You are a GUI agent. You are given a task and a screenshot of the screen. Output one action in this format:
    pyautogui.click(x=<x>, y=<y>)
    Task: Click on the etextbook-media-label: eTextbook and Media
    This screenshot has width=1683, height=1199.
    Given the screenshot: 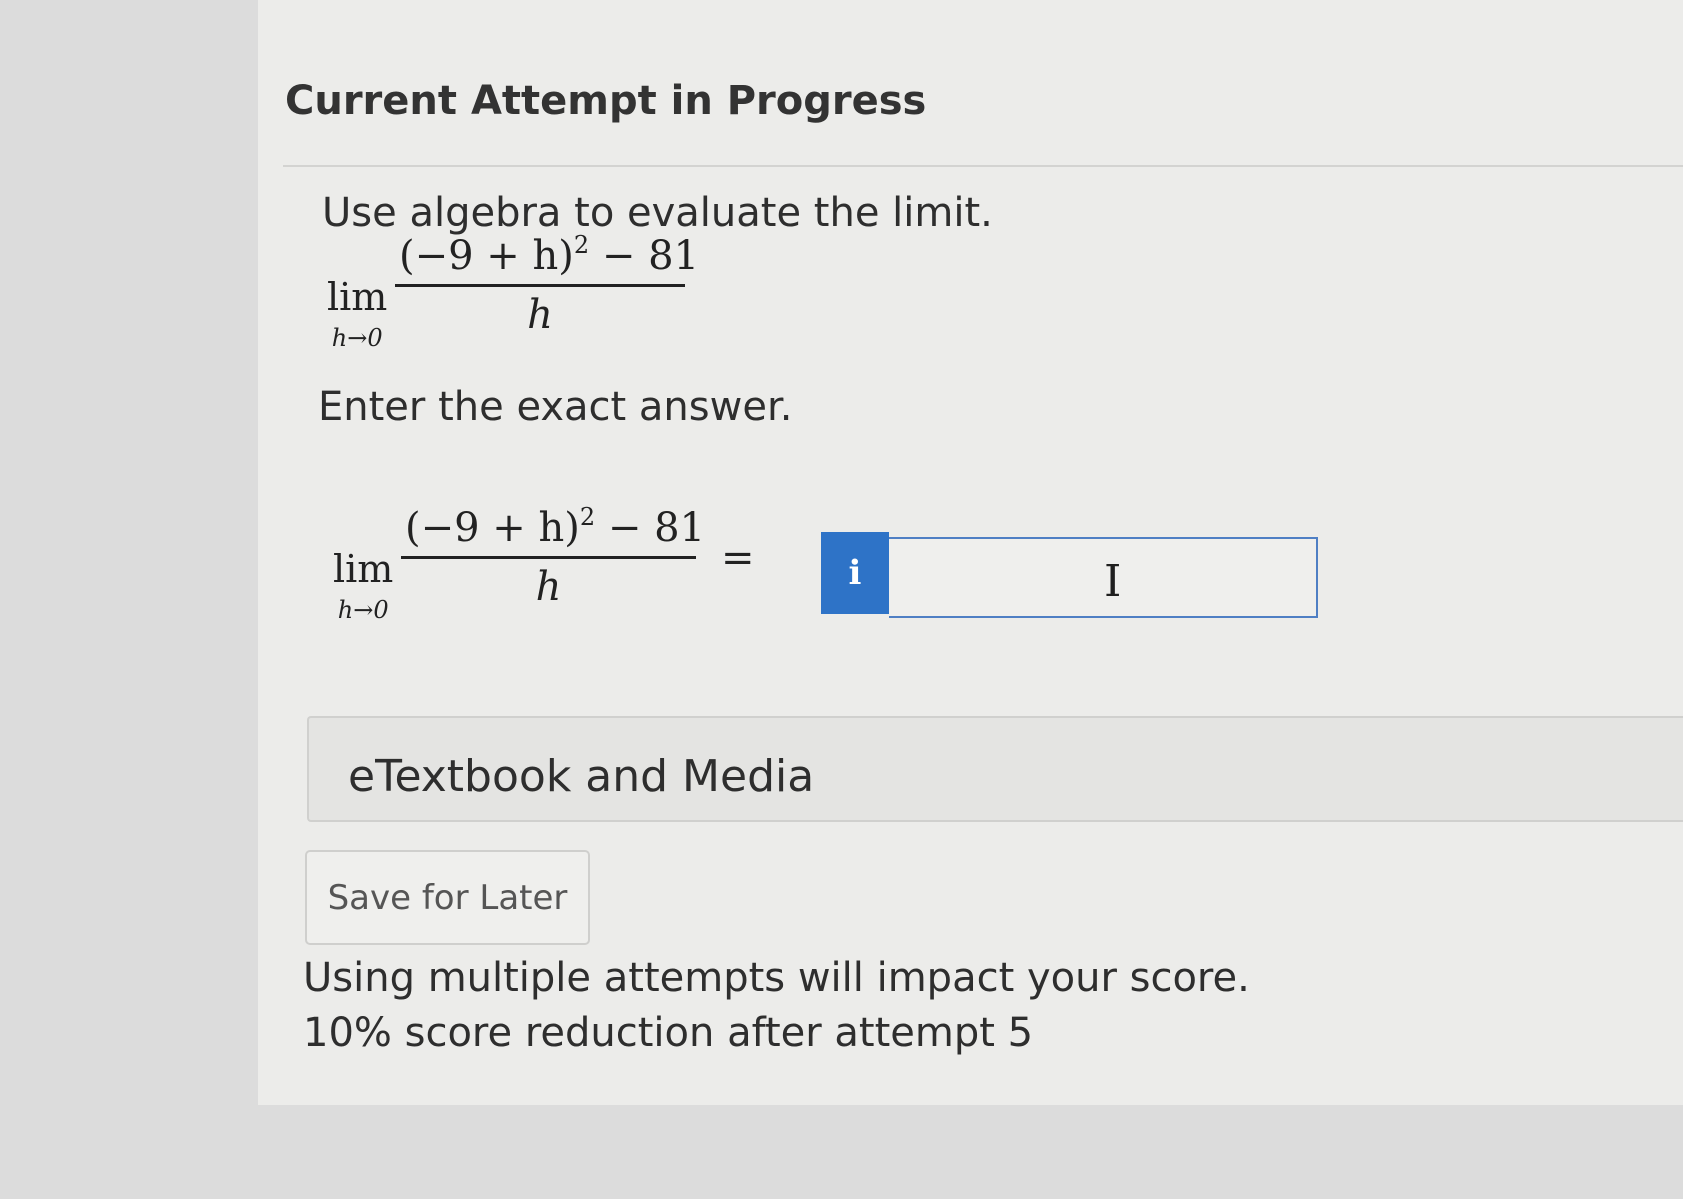 What is the action you would take?
    pyautogui.click(x=581, y=776)
    